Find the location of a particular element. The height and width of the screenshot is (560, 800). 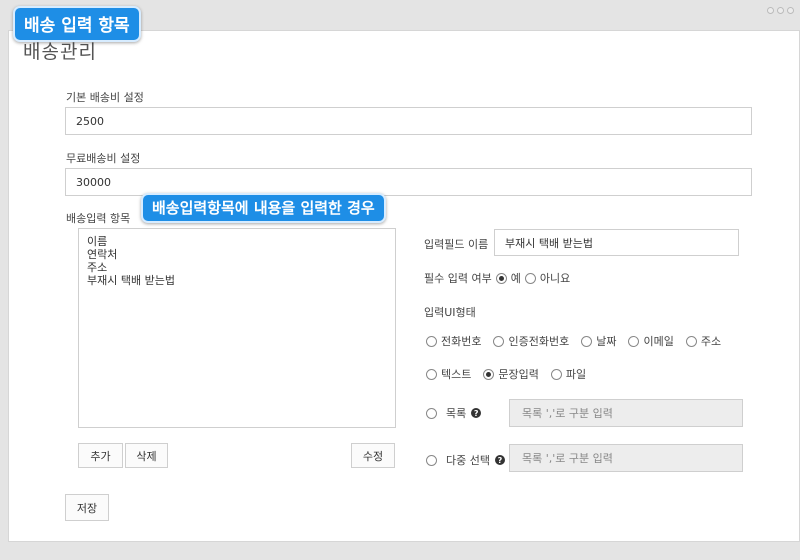

option-label: 파일 is located at coordinates (576, 374).